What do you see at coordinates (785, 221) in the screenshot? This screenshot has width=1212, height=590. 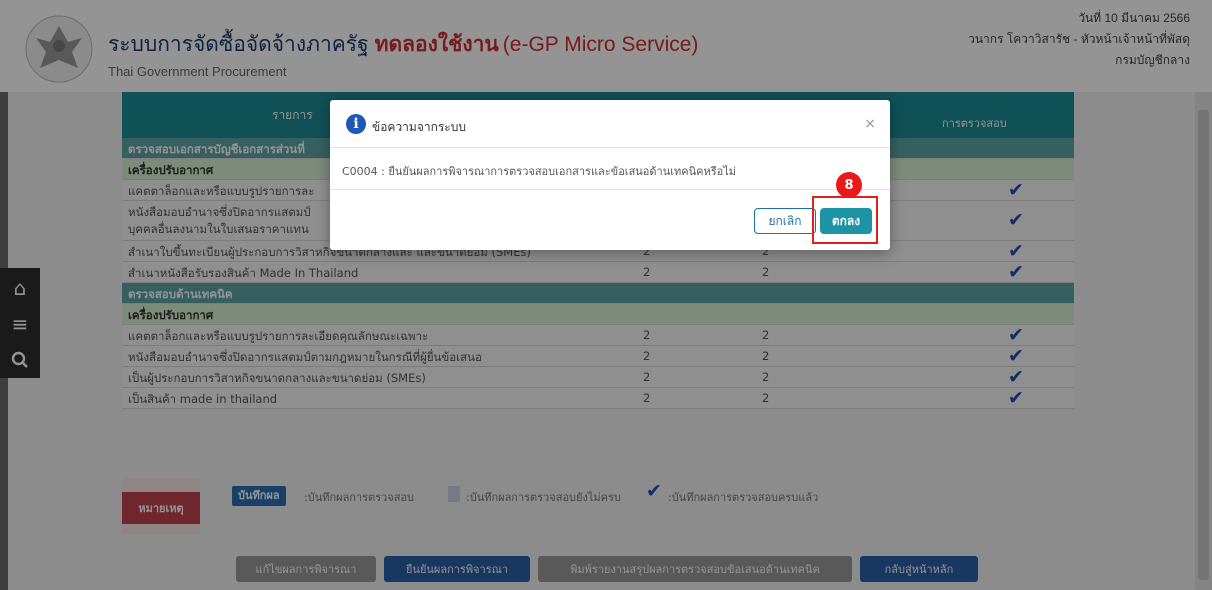 I see `cancel-button: ยกเลิก` at bounding box center [785, 221].